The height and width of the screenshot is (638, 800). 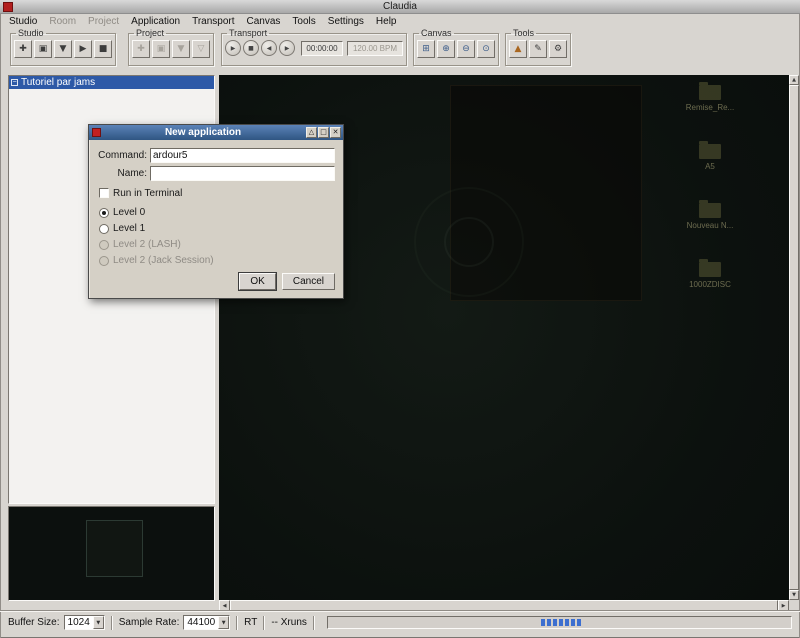 What do you see at coordinates (710, 156) in the screenshot?
I see `desktop-icon: A5` at bounding box center [710, 156].